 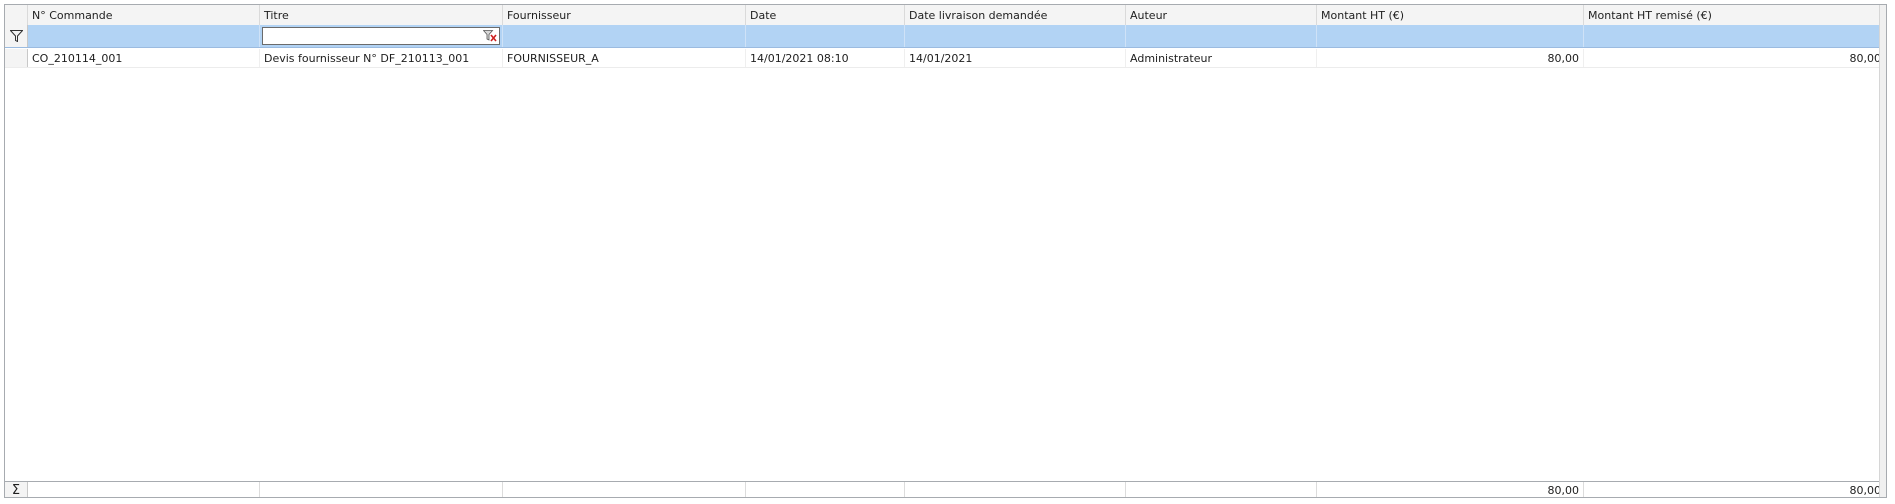 I want to click on summary-cell-date-livraison, so click(x=1015, y=489).